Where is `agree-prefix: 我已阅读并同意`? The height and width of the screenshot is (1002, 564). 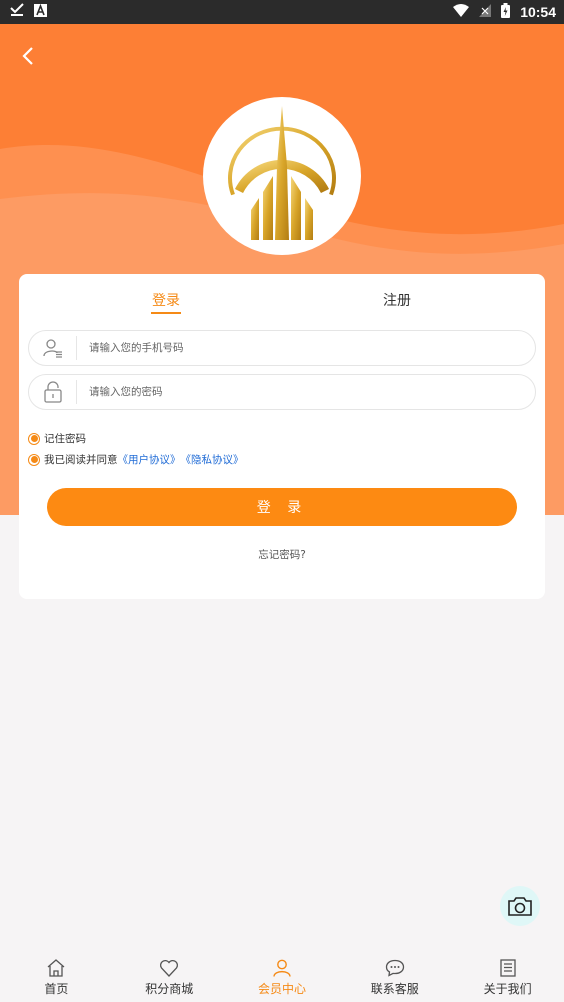 agree-prefix: 我已阅读并同意 is located at coordinates (81, 460).